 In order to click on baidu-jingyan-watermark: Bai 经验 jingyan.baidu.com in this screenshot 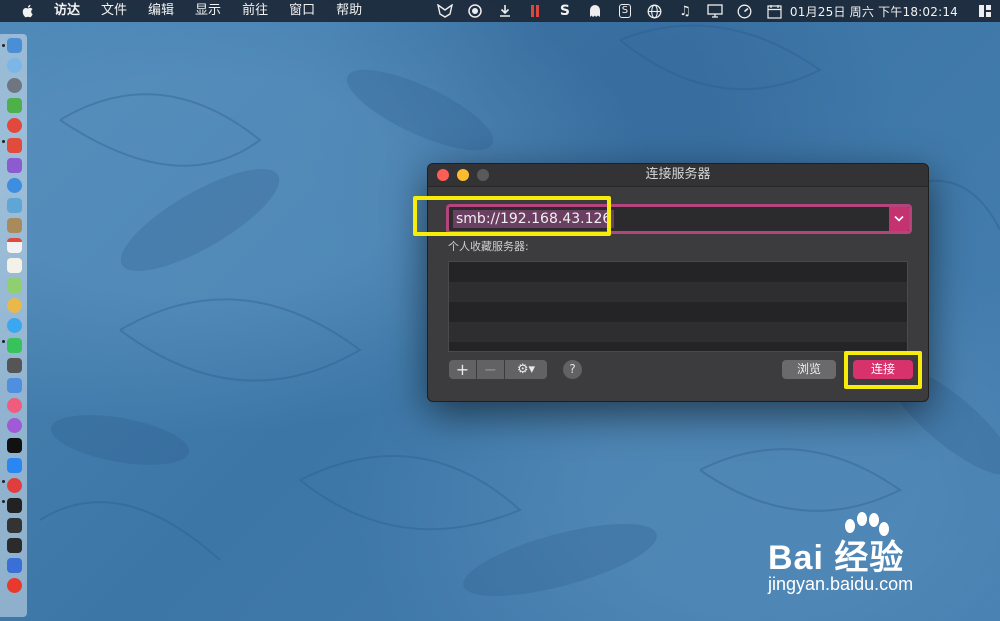, I will do `click(878, 557)`.